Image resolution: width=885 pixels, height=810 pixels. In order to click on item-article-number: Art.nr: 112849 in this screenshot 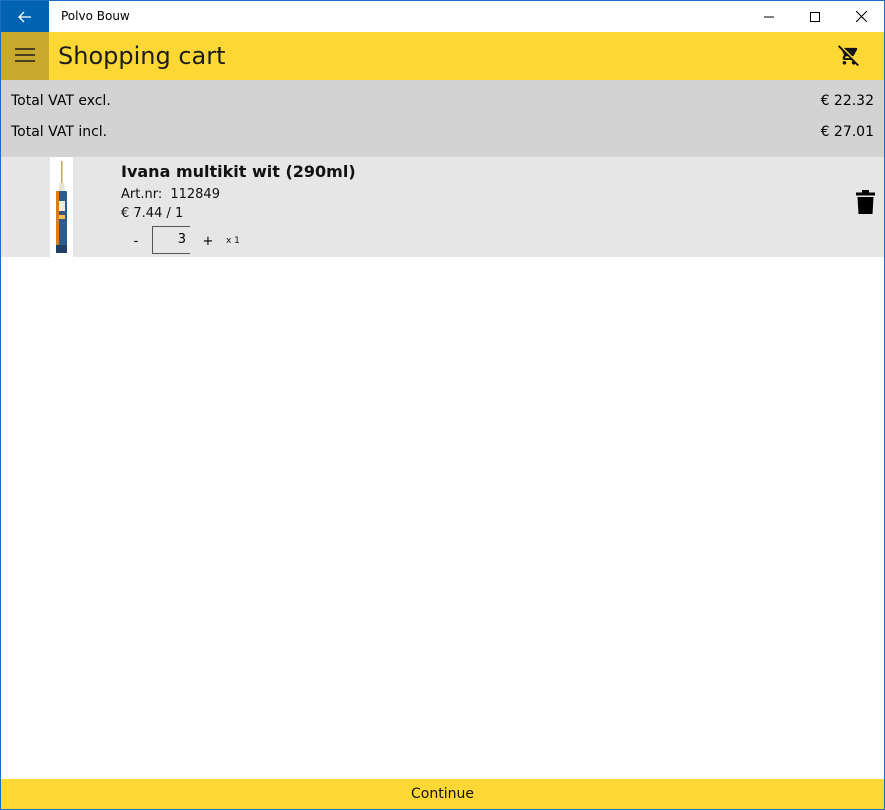, I will do `click(170, 194)`.